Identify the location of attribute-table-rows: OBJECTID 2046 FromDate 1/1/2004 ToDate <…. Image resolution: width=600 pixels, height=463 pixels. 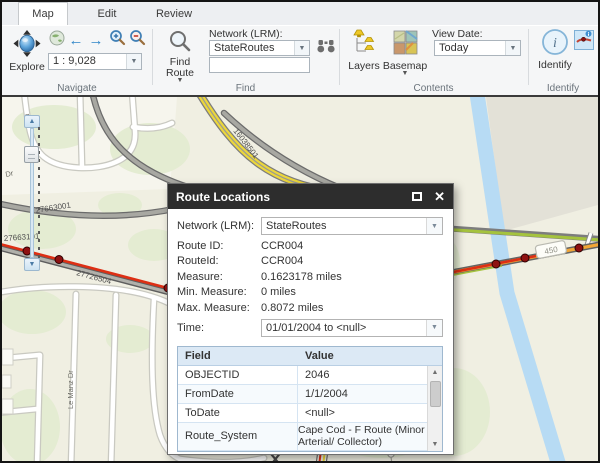
(302, 408).